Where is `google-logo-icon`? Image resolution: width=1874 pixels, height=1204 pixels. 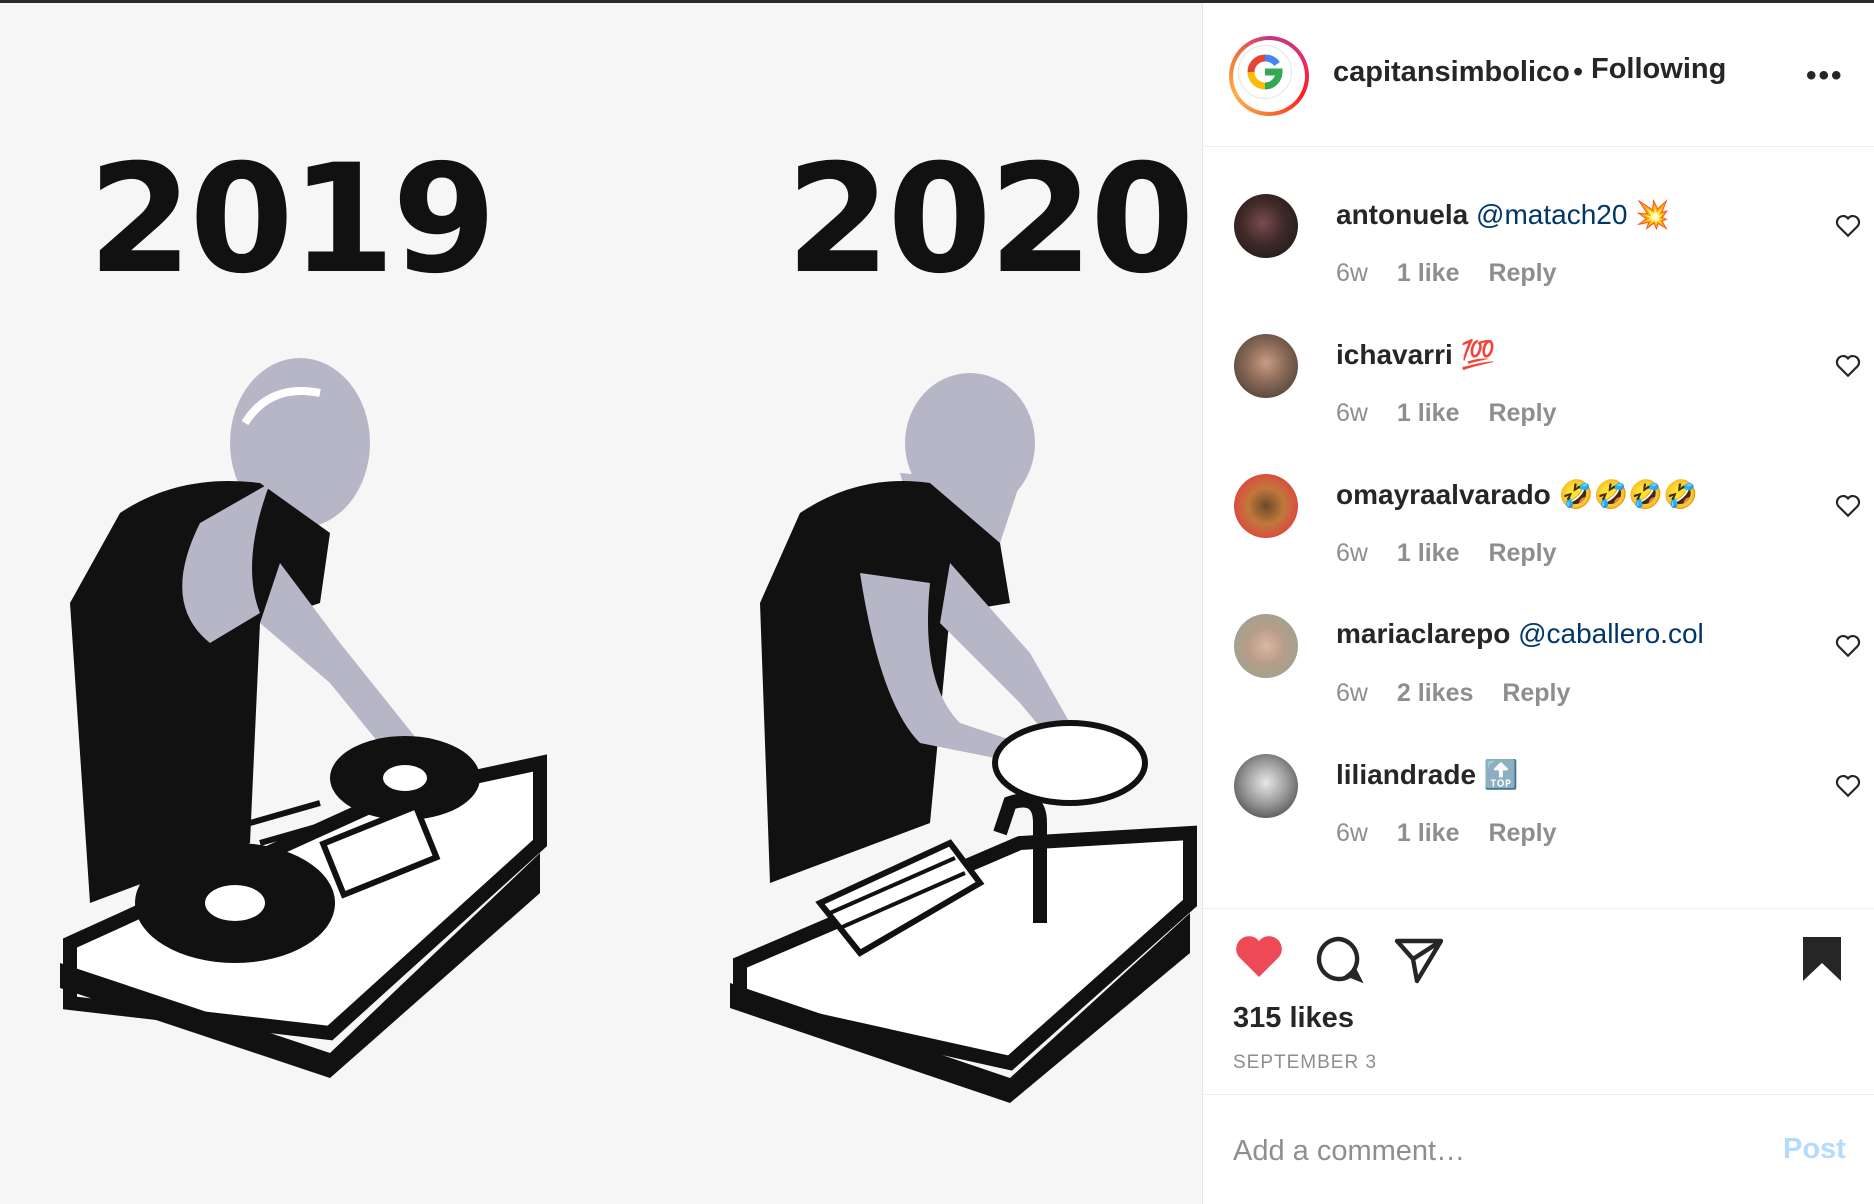
google-logo-icon is located at coordinates (1265, 72).